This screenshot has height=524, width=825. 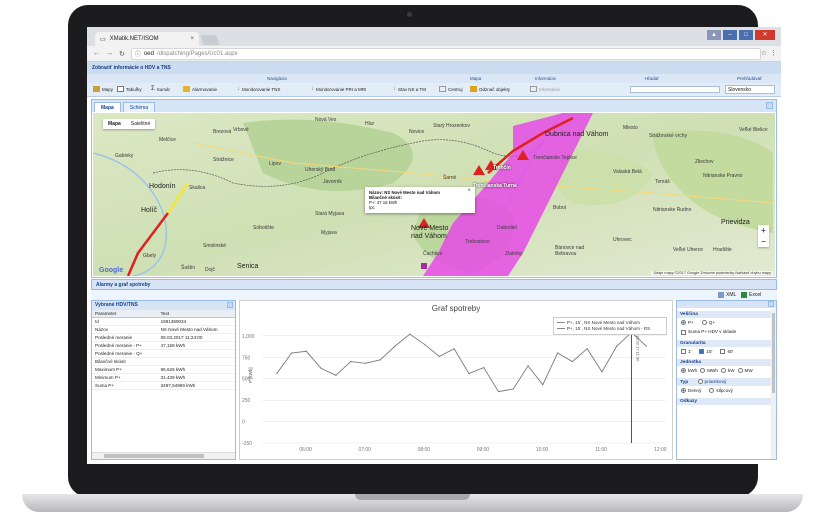 What do you see at coordinates (163, 361) in the screenshot?
I see `table-row: Bilančné skúsit` at bounding box center [163, 361].